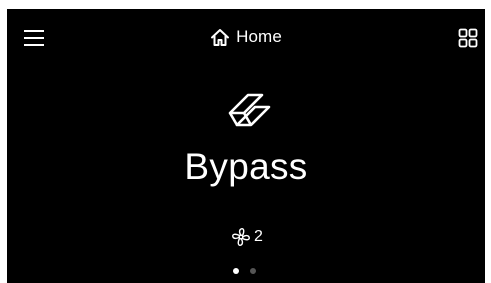  Describe the element at coordinates (241, 237) in the screenshot. I see `fan-icon` at that location.